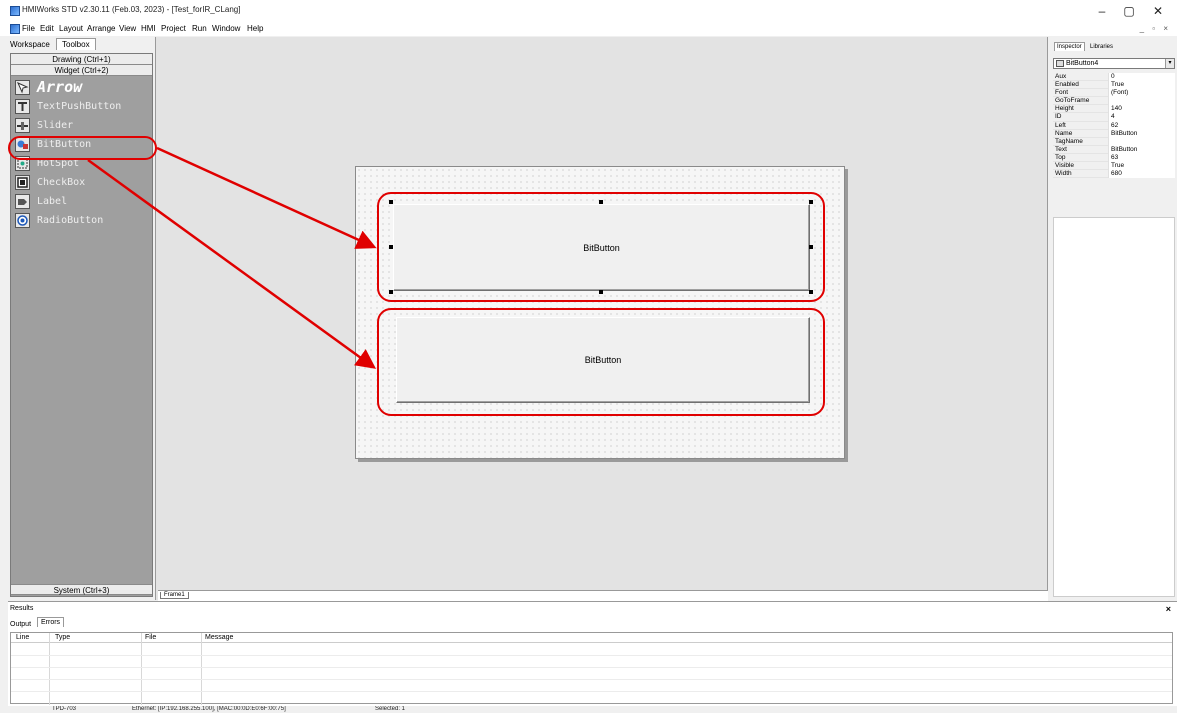 This screenshot has height=713, width=1177. What do you see at coordinates (150, 637) in the screenshot?
I see `column-file: File` at bounding box center [150, 637].